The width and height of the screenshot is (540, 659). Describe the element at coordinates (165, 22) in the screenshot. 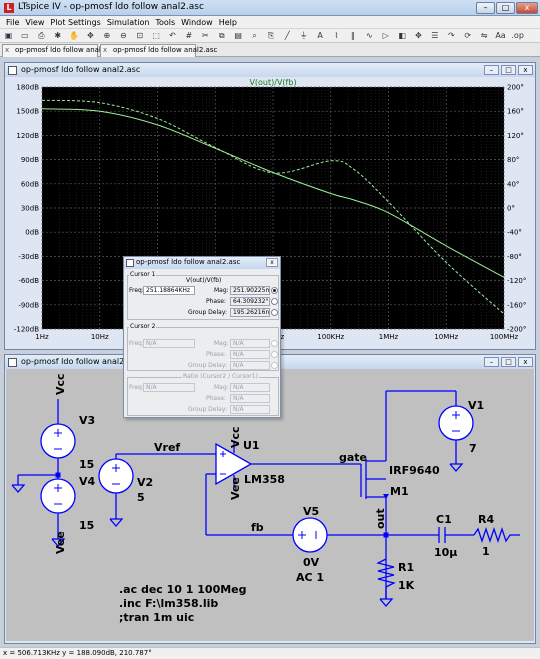

I see `menu-tools: Tools` at that location.